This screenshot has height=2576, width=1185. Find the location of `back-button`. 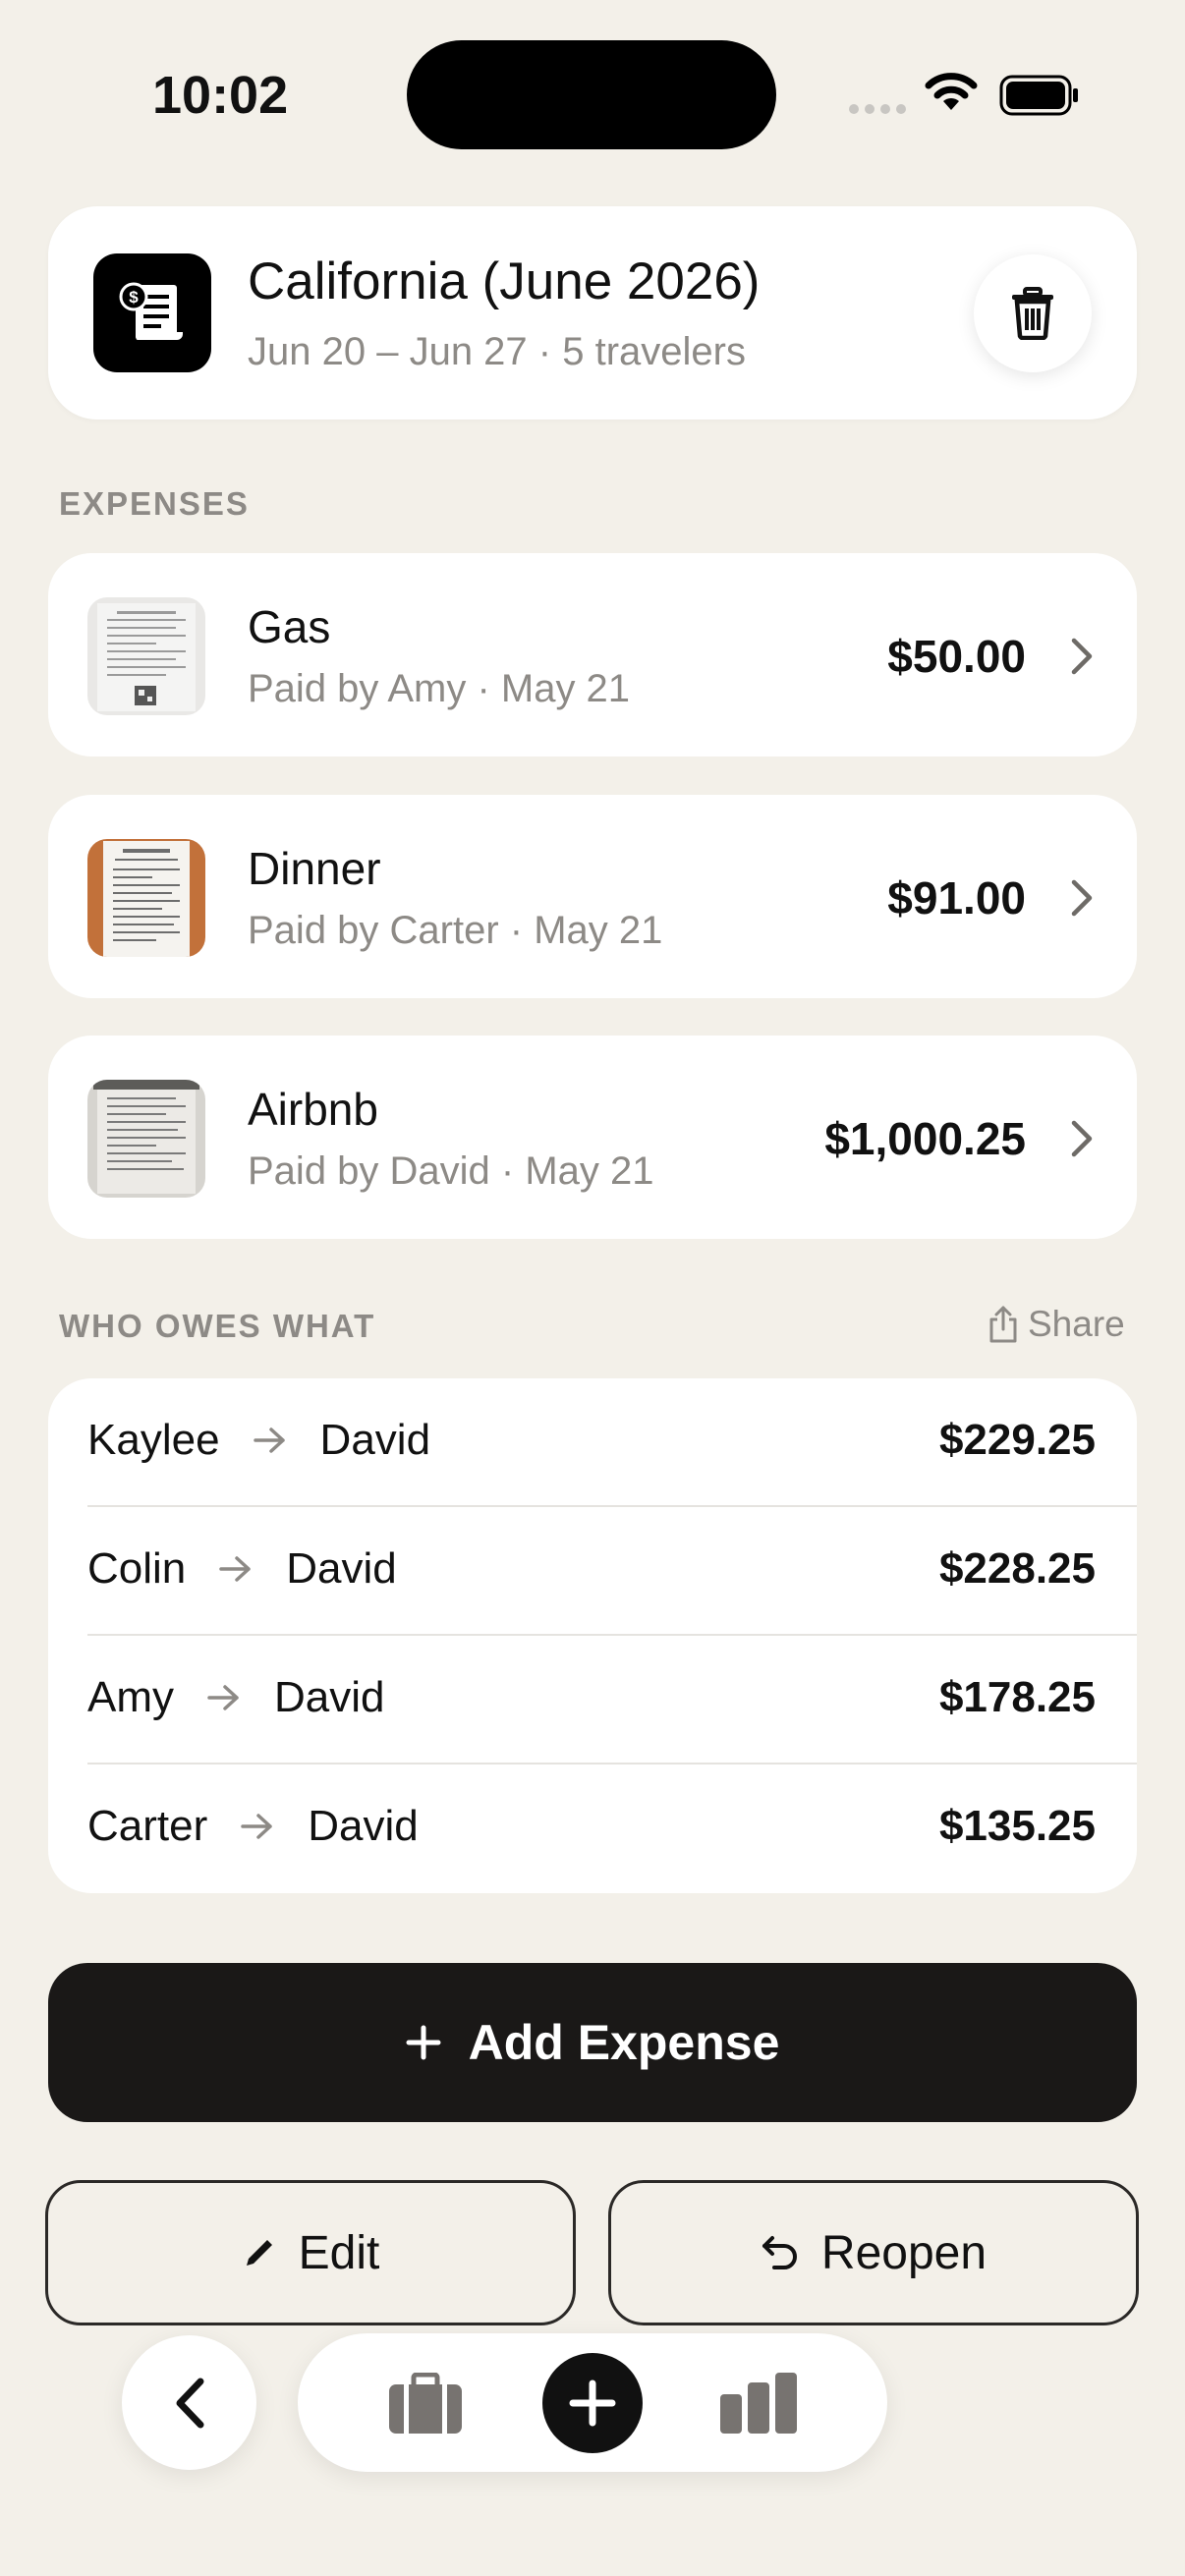

back-button is located at coordinates (189, 2402).